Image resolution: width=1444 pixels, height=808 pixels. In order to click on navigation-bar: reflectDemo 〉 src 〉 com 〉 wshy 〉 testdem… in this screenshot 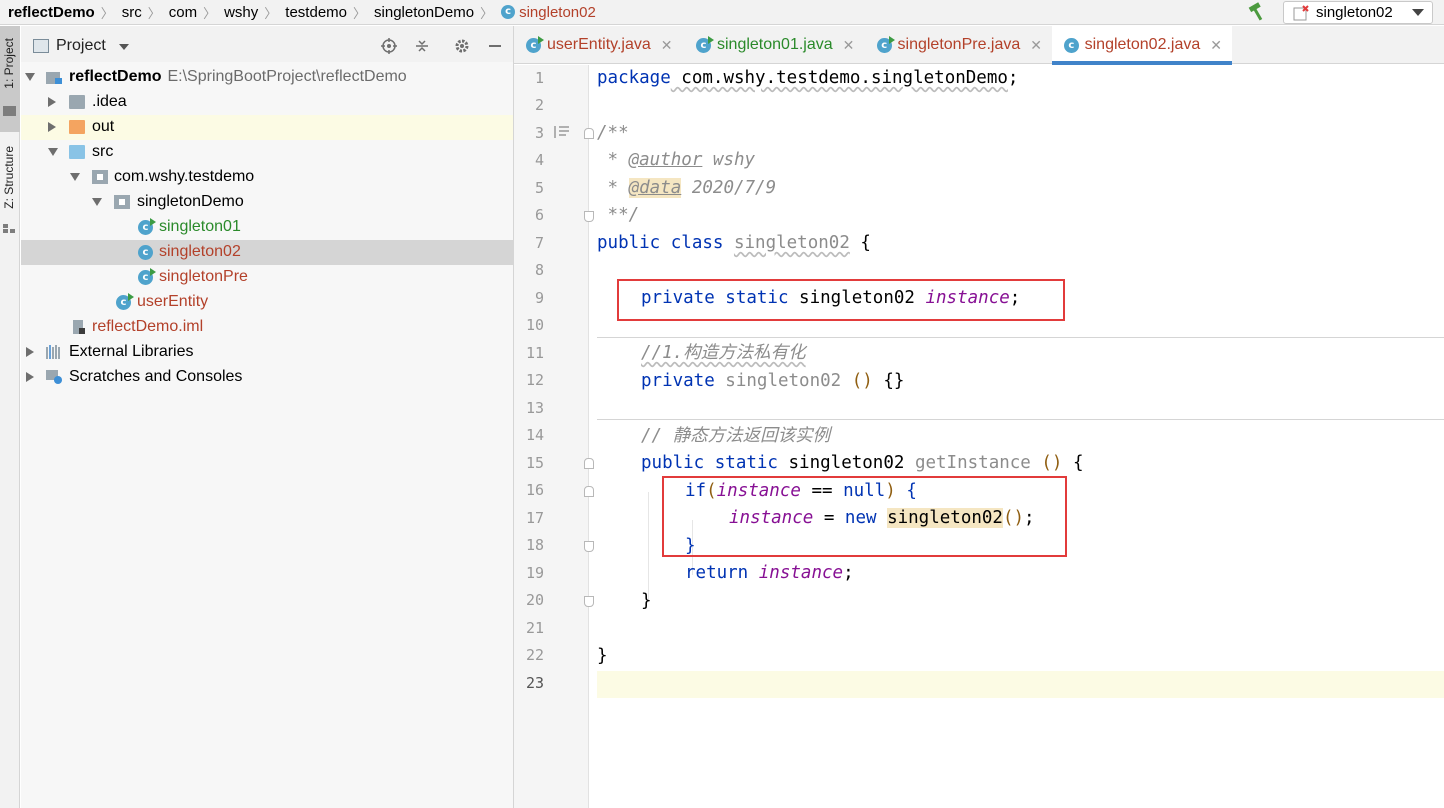, I will do `click(722, 12)`.